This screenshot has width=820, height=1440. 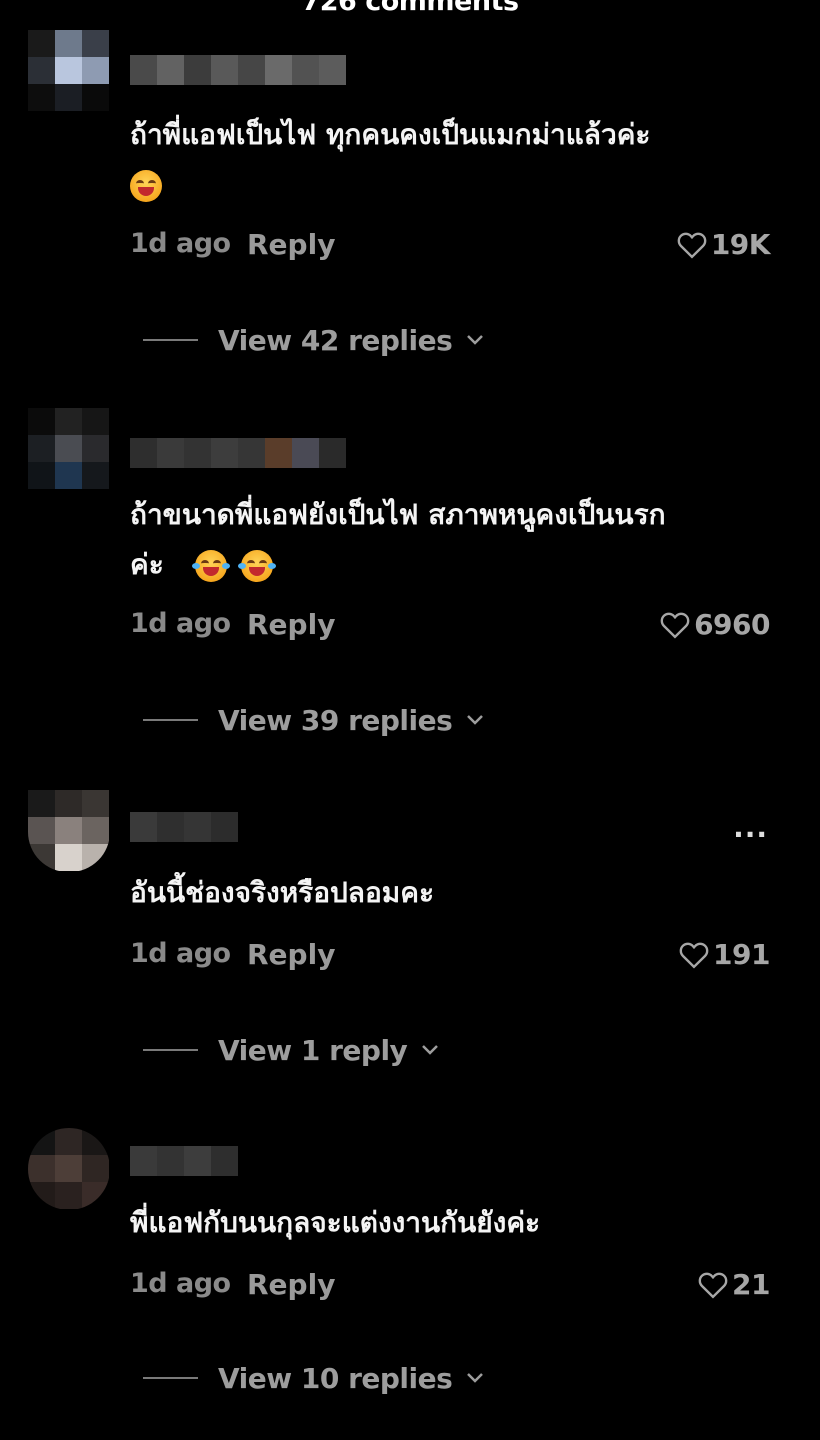 What do you see at coordinates (335, 1378) in the screenshot?
I see `view-replies-label: View 10 replies` at bounding box center [335, 1378].